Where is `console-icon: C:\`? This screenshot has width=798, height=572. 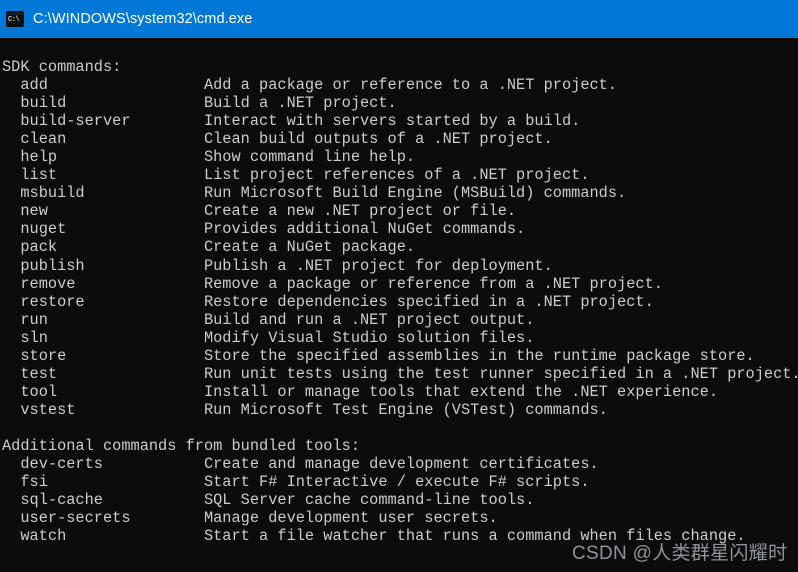 console-icon: C:\ is located at coordinates (15, 19).